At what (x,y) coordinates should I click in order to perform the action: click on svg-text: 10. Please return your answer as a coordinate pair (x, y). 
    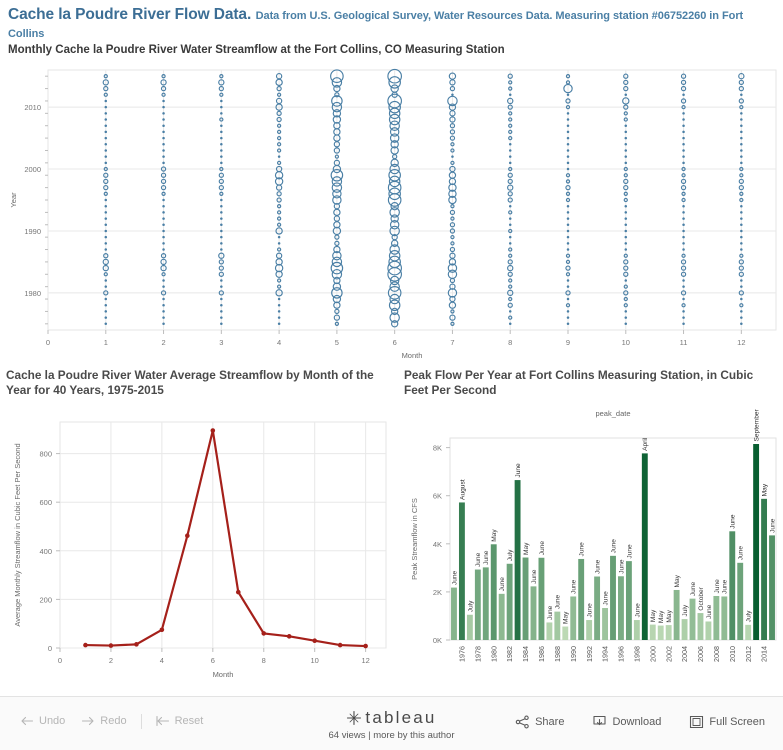
    Looking at the image, I should click on (626, 342).